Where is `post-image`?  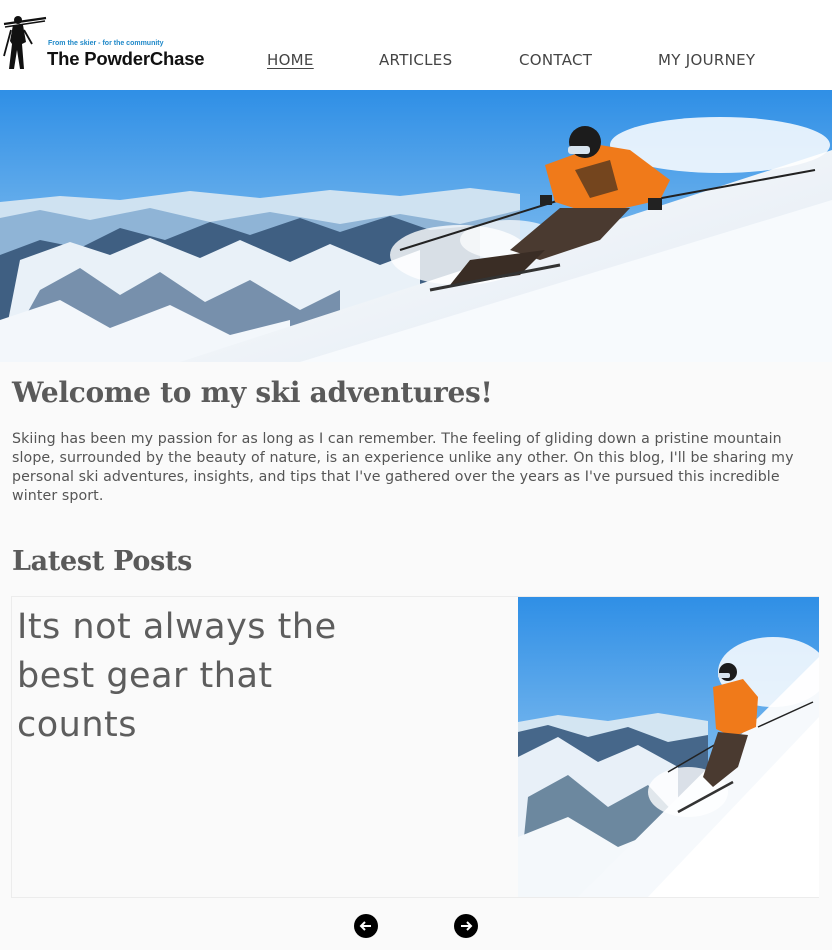
post-image is located at coordinates (668, 747).